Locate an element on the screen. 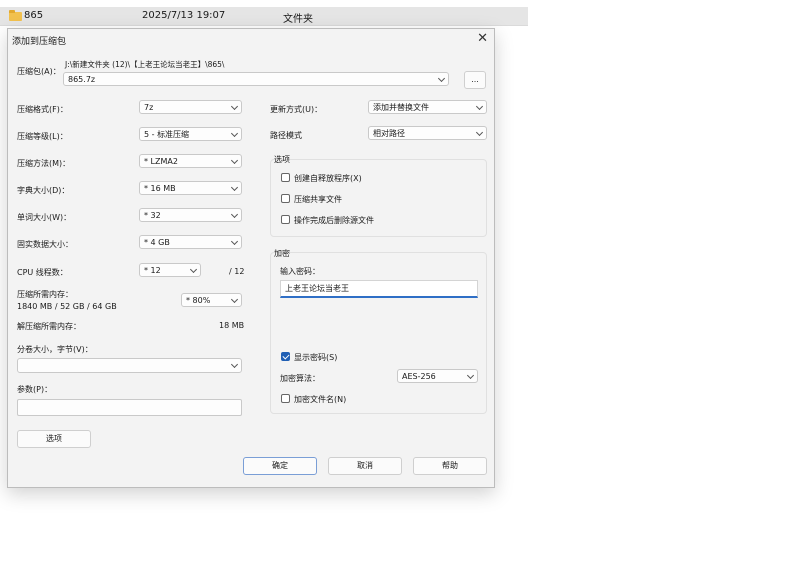  cpu-total: / 12 is located at coordinates (237, 271).